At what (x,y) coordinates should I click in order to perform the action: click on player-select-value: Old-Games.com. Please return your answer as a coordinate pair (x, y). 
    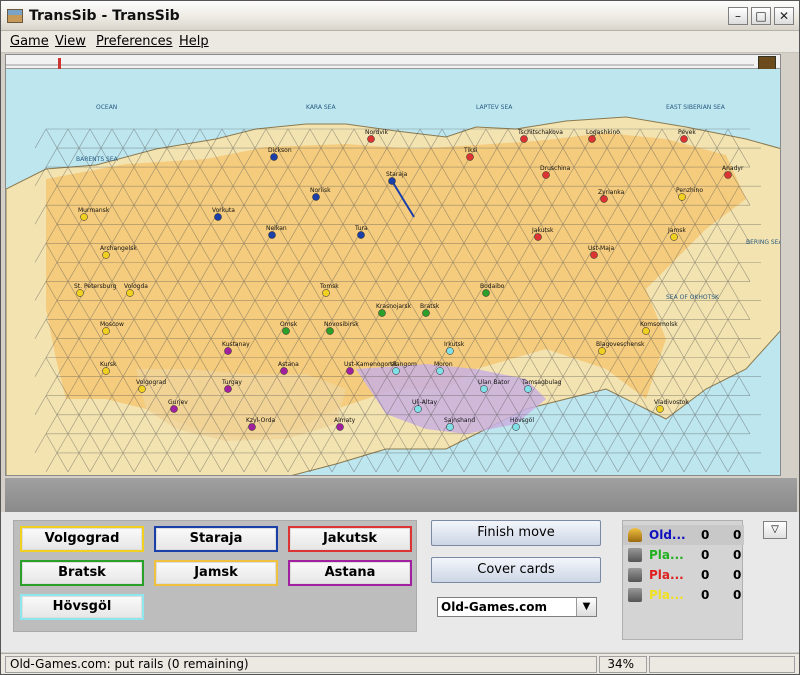
    Looking at the image, I should click on (494, 607).